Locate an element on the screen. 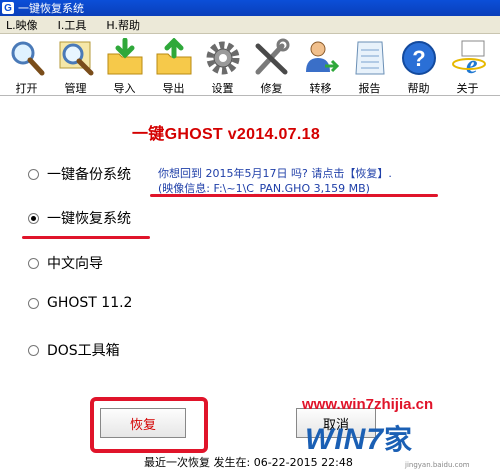 This screenshot has width=500, height=475. toolbar-repair-button: 修复 is located at coordinates (271, 65).